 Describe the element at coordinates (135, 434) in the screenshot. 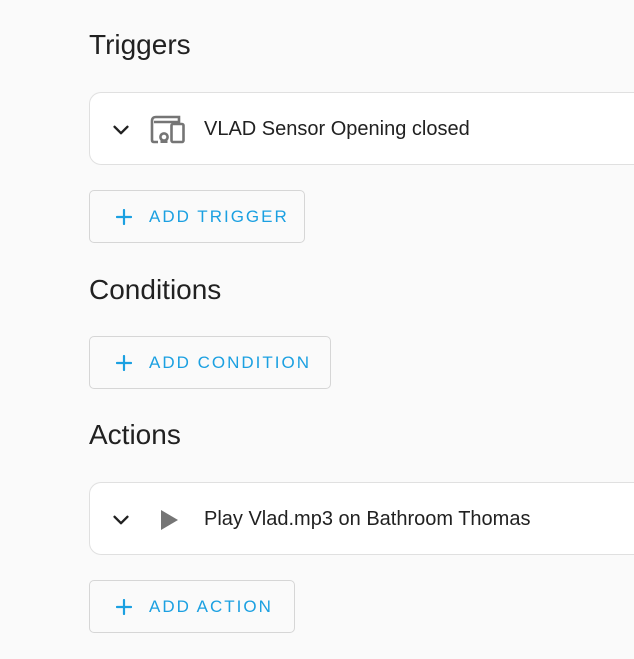

I see `actions-heading: Actions` at that location.